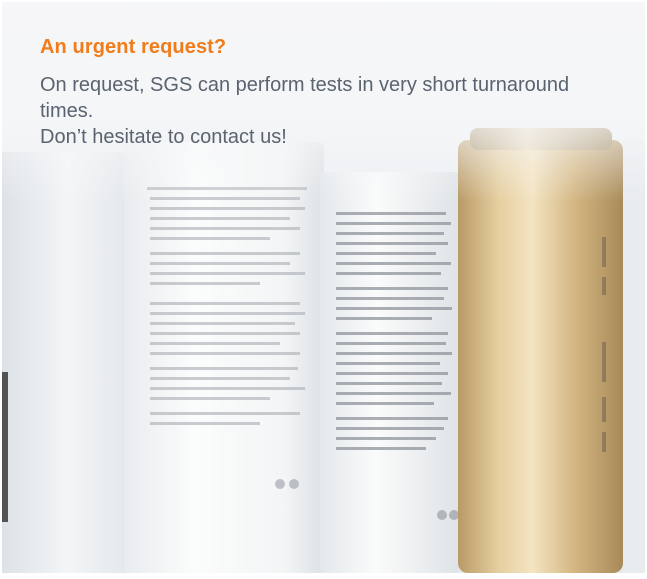 The height and width of the screenshot is (579, 647). What do you see at coordinates (163, 137) in the screenshot?
I see `promo-body-line-2: Don’t hesitate to contact us!` at bounding box center [163, 137].